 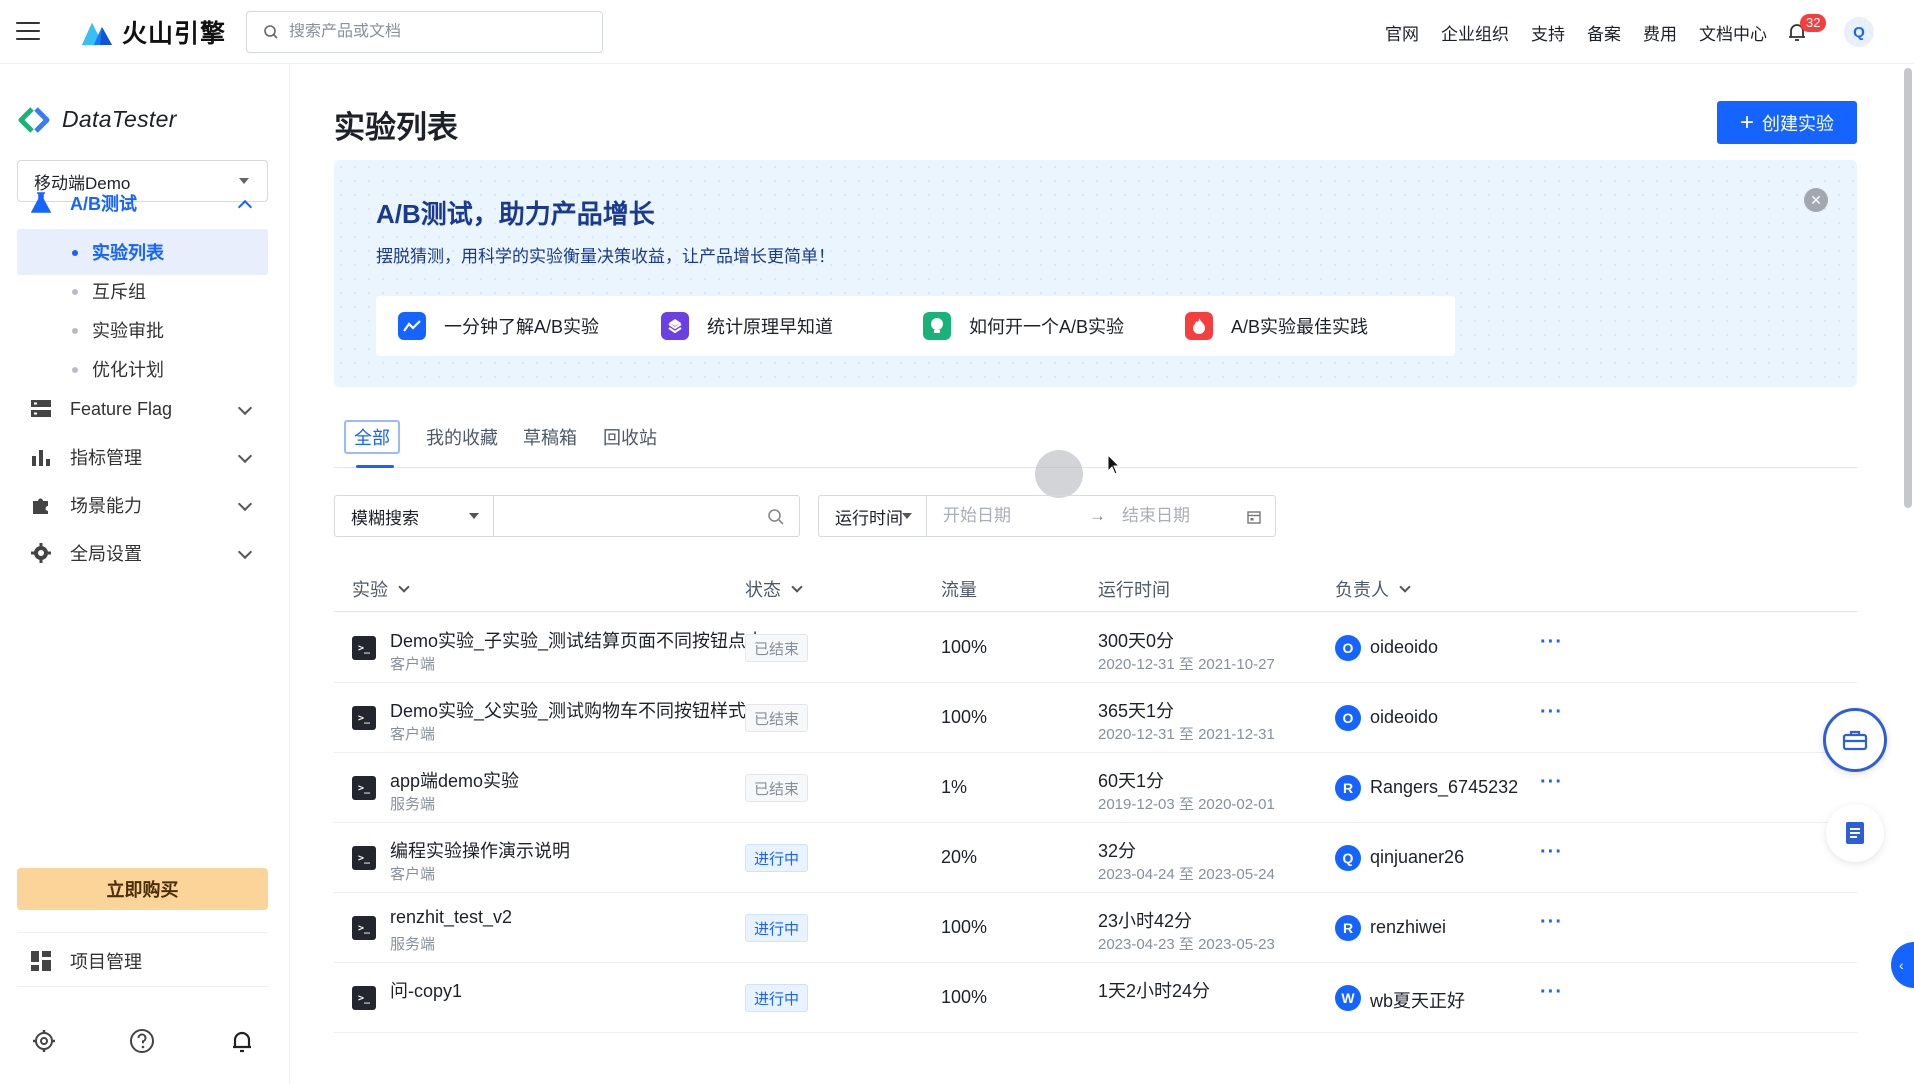 What do you see at coordinates (245, 207) in the screenshot?
I see `chevron-up-icon` at bounding box center [245, 207].